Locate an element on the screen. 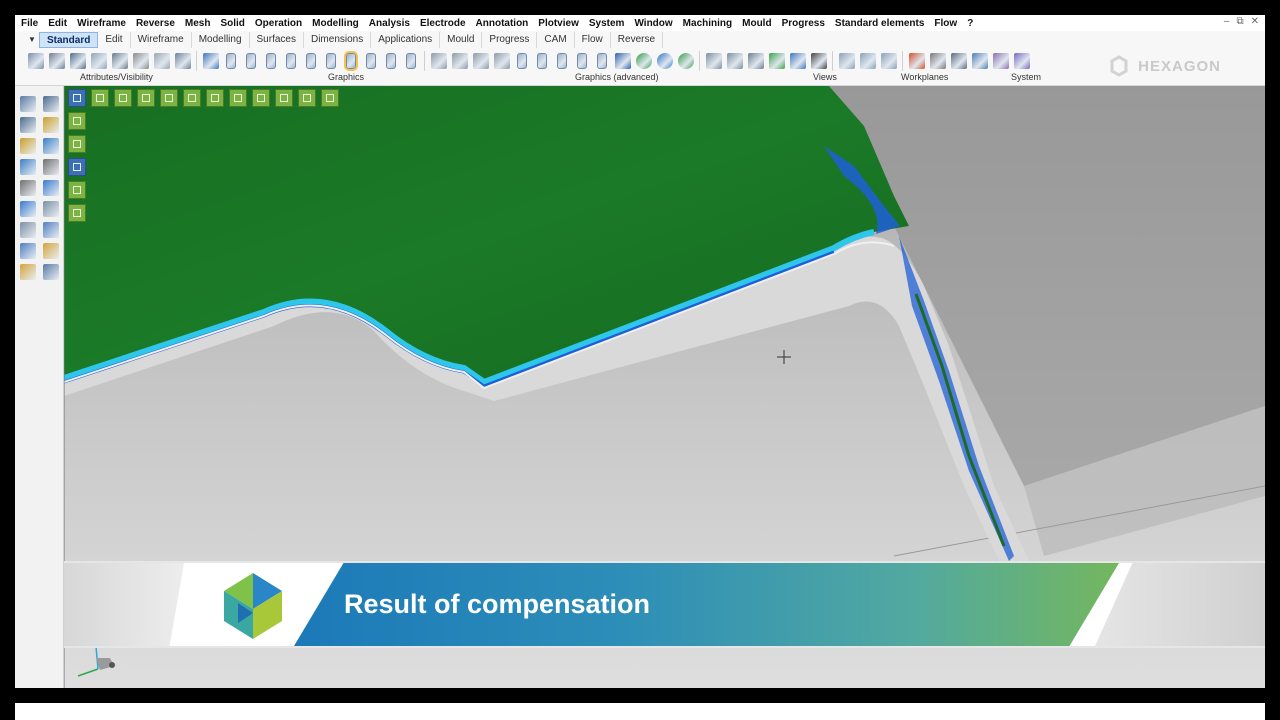 The height and width of the screenshot is (720, 1280). tab-dimensions: Dimensions is located at coordinates (338, 40).